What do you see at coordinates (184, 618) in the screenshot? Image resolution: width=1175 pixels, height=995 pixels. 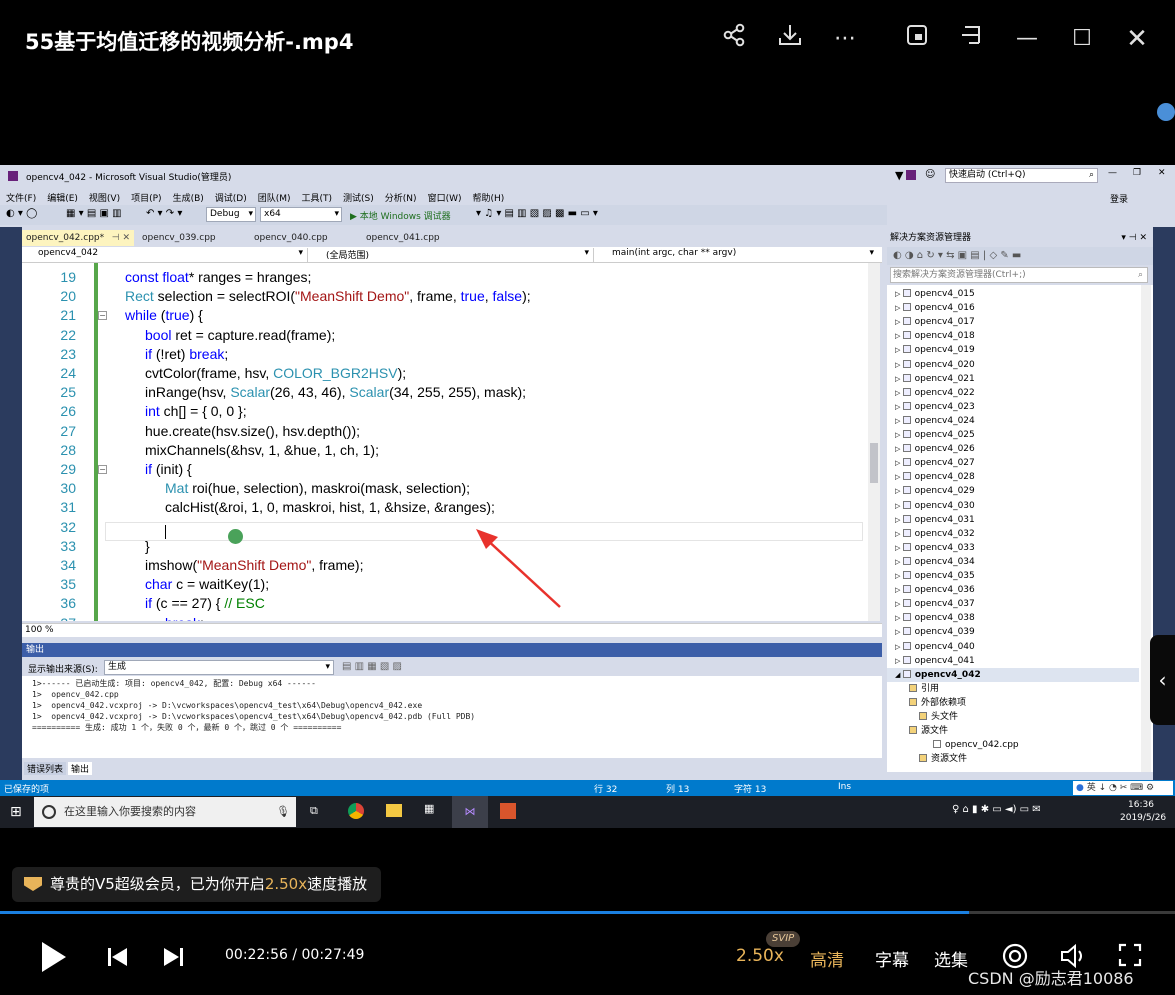 I see `code-line: break;` at bounding box center [184, 618].